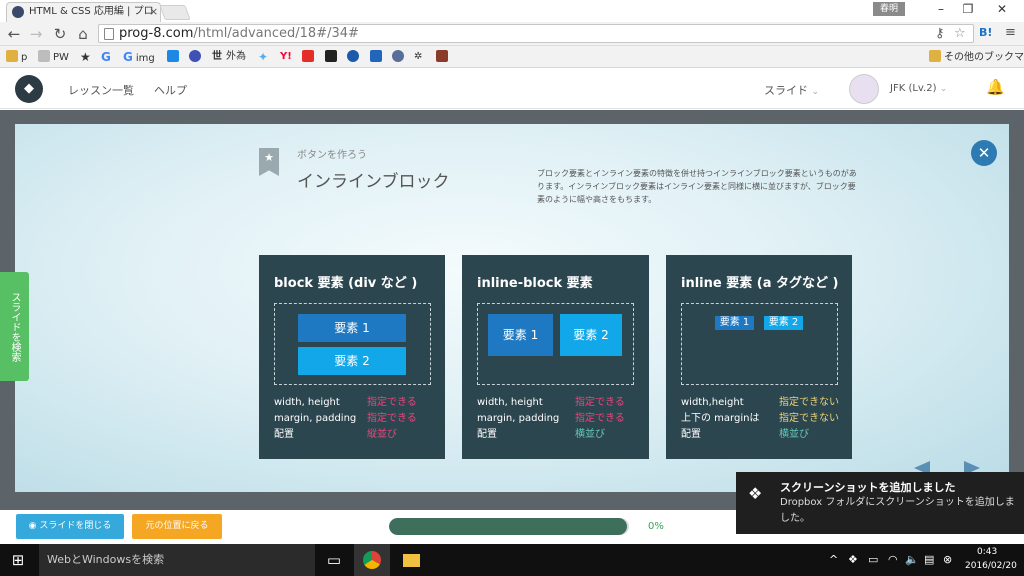 This screenshot has height=576, width=1024. Describe the element at coordinates (941, 9) in the screenshot. I see `minimize-icon: –` at that location.